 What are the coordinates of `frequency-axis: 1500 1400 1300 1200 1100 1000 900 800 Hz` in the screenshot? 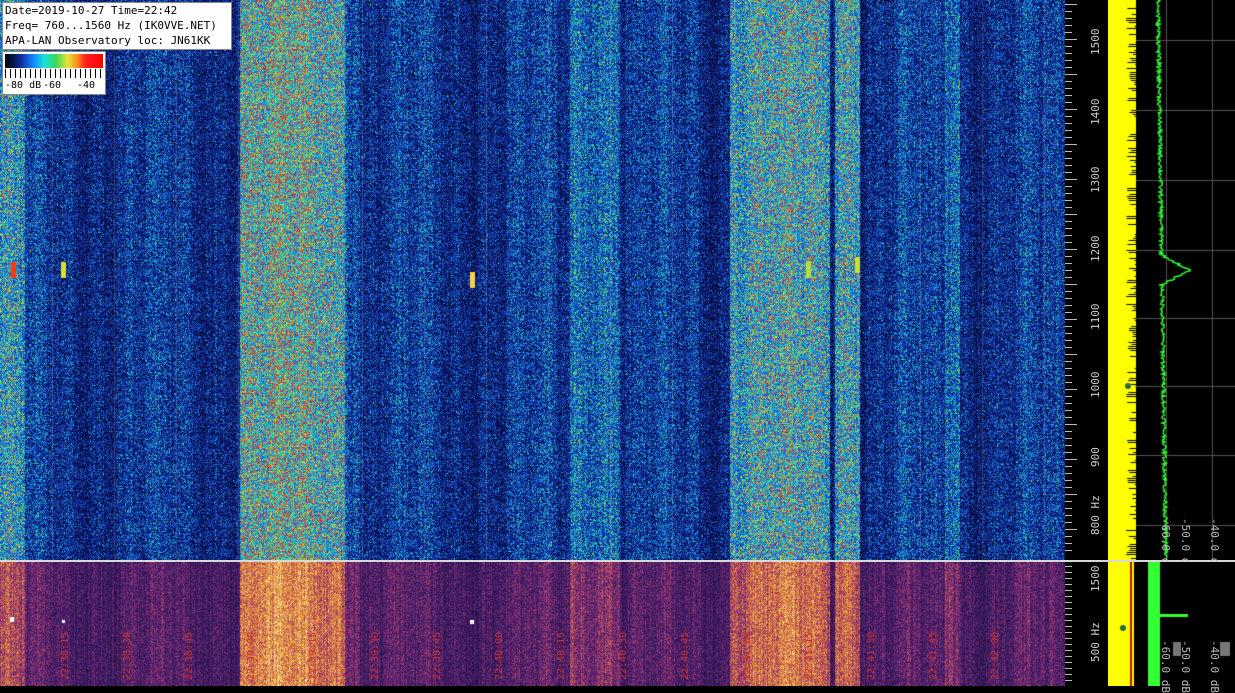 It's located at (1087, 280).